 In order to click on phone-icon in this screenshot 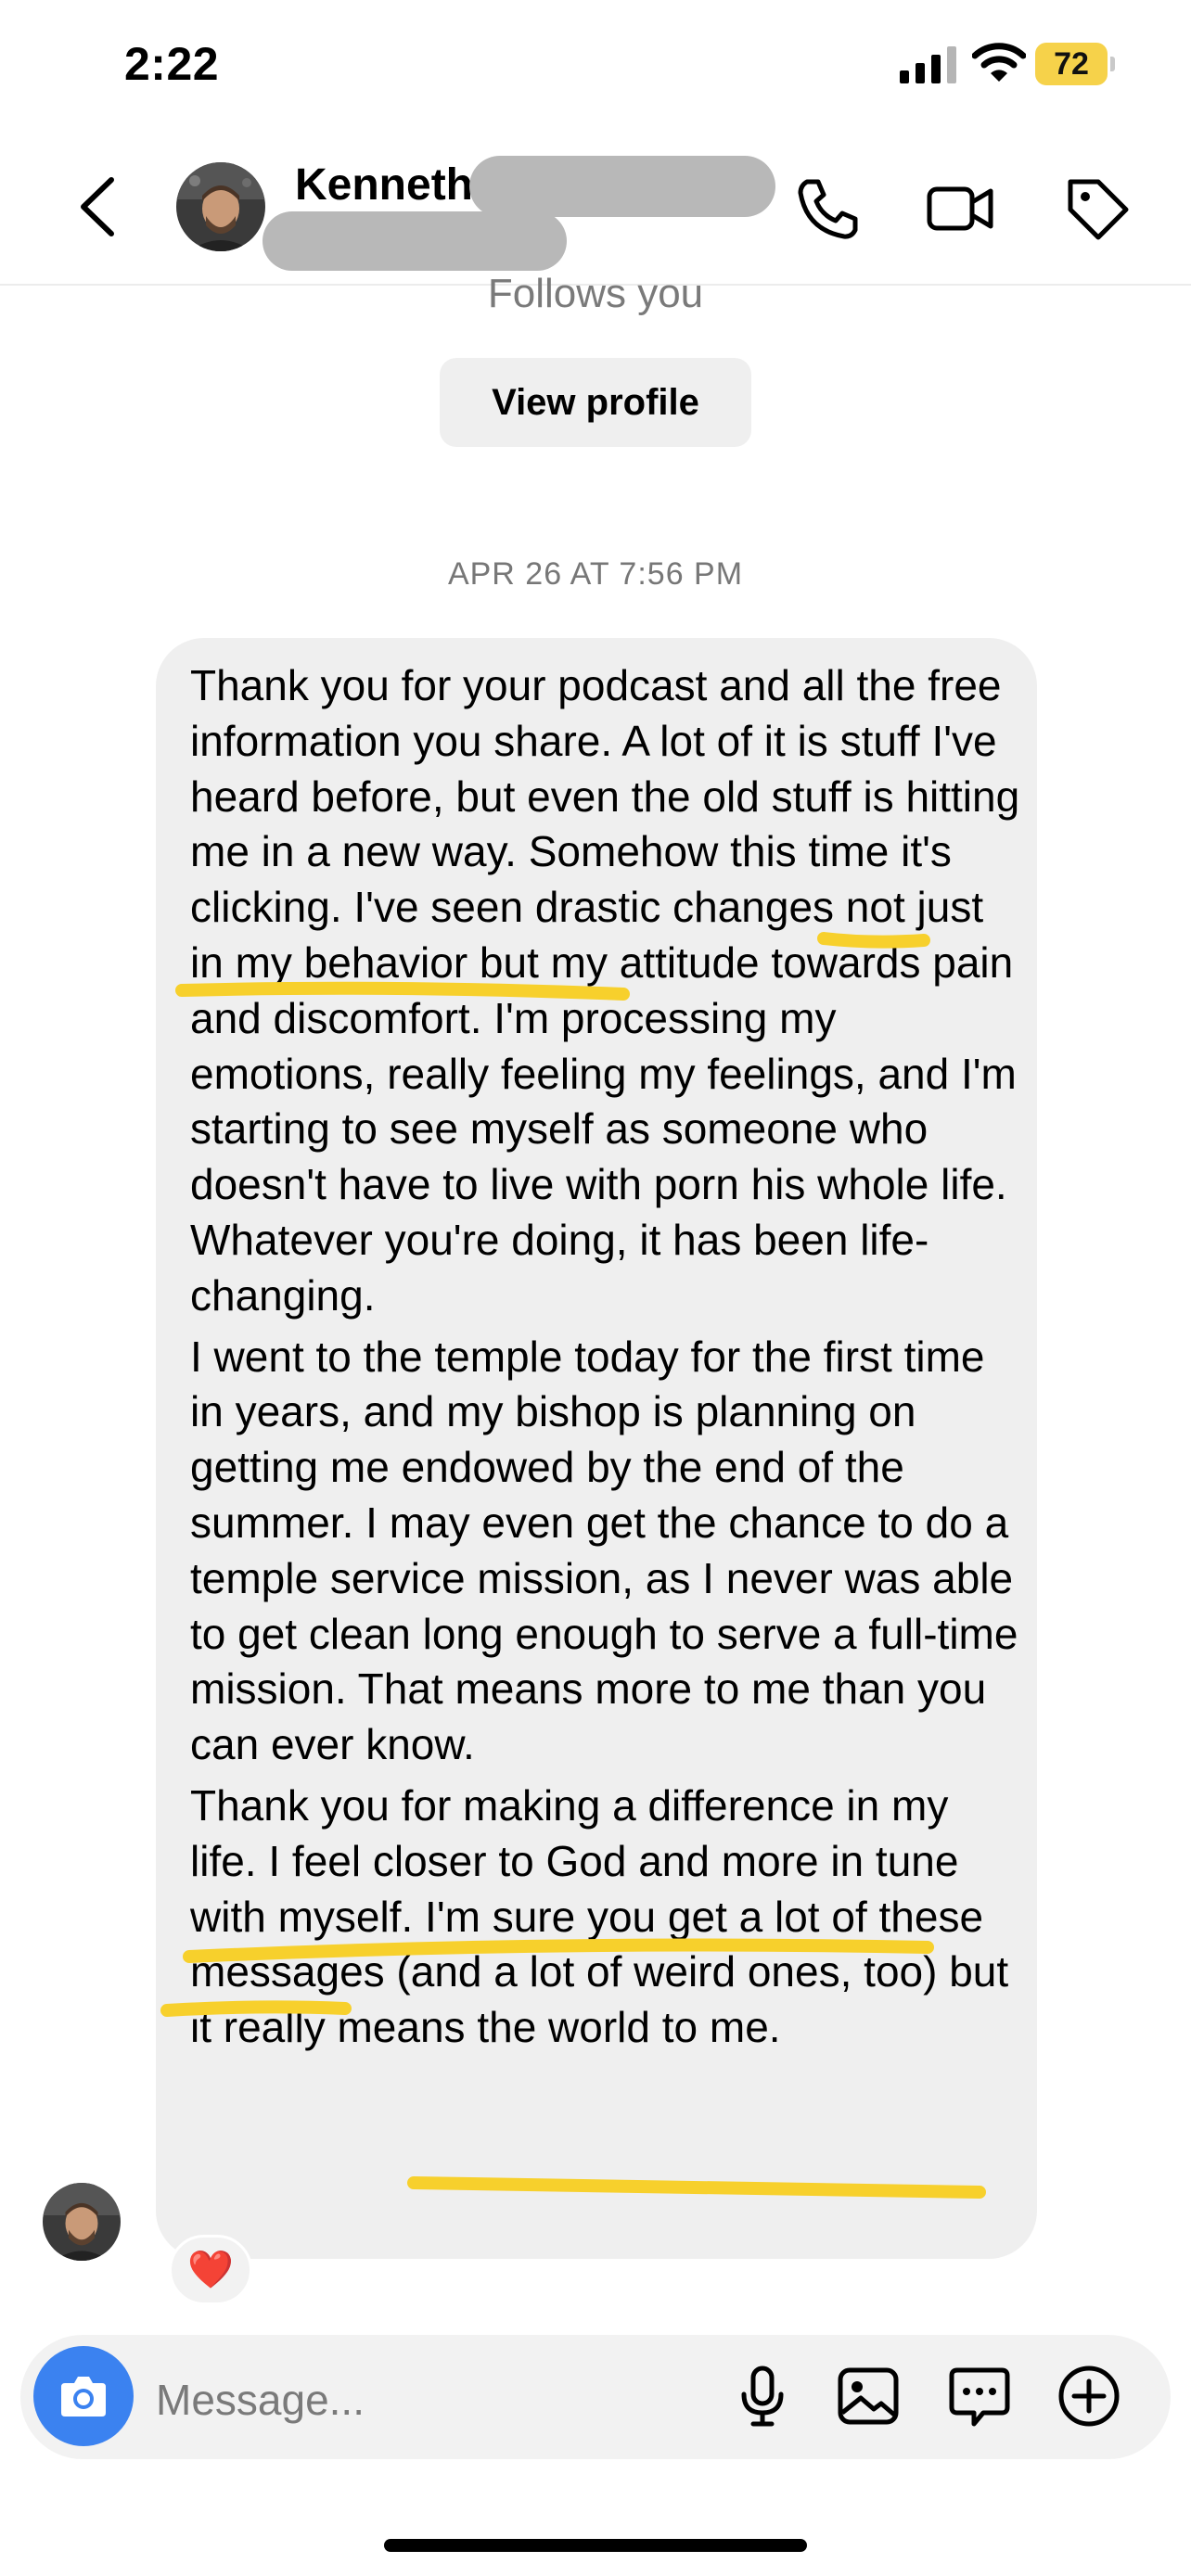, I will do `click(829, 208)`.